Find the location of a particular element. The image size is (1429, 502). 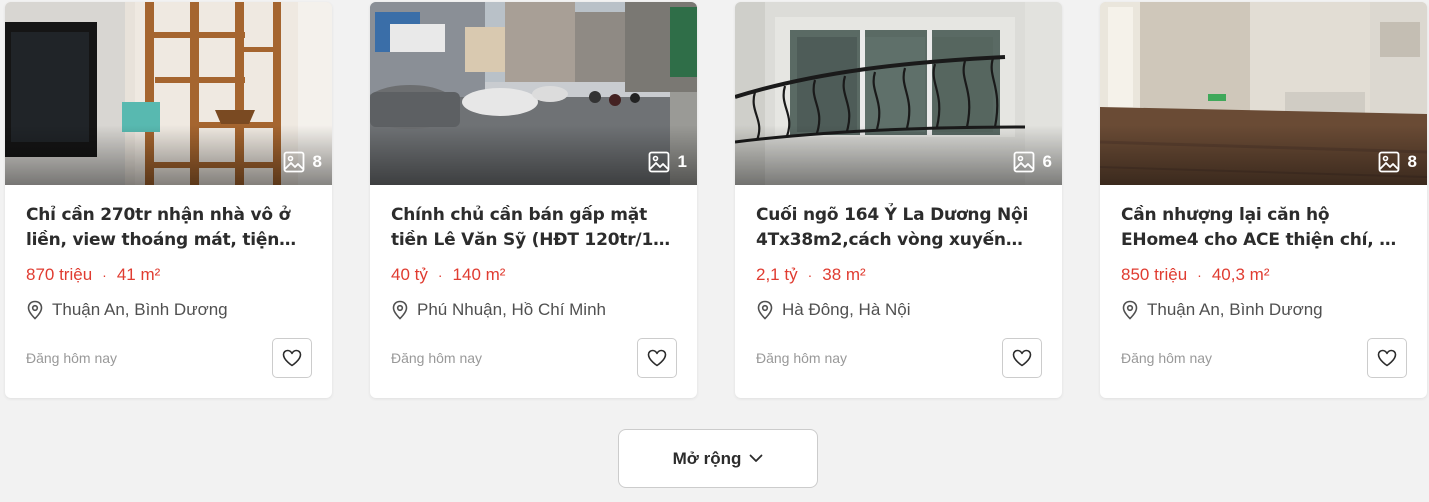

photo-count: 6 is located at coordinates (1047, 161).